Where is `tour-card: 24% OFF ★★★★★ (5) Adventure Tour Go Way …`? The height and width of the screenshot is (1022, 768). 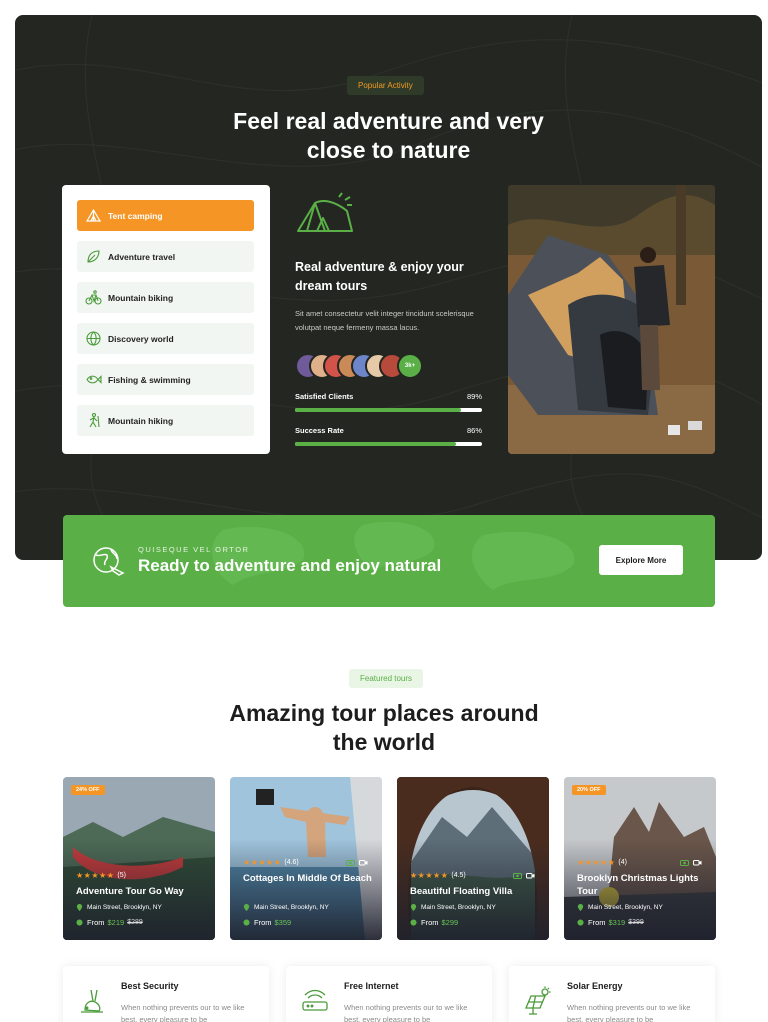
tour-card: 24% OFF ★★★★★ (5) Adventure Tour Go Way … is located at coordinates (139, 858).